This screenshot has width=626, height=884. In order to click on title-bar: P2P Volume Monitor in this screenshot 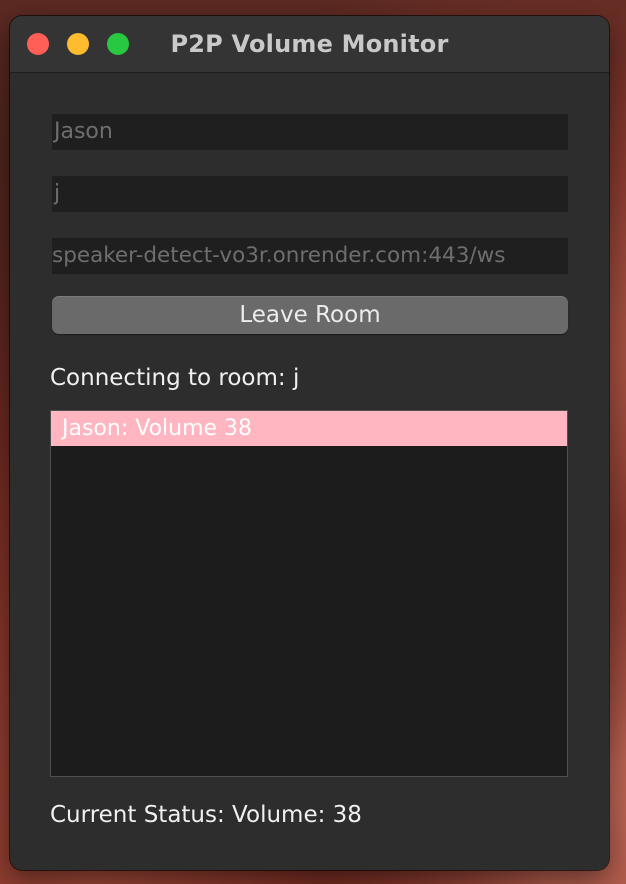, I will do `click(309, 44)`.